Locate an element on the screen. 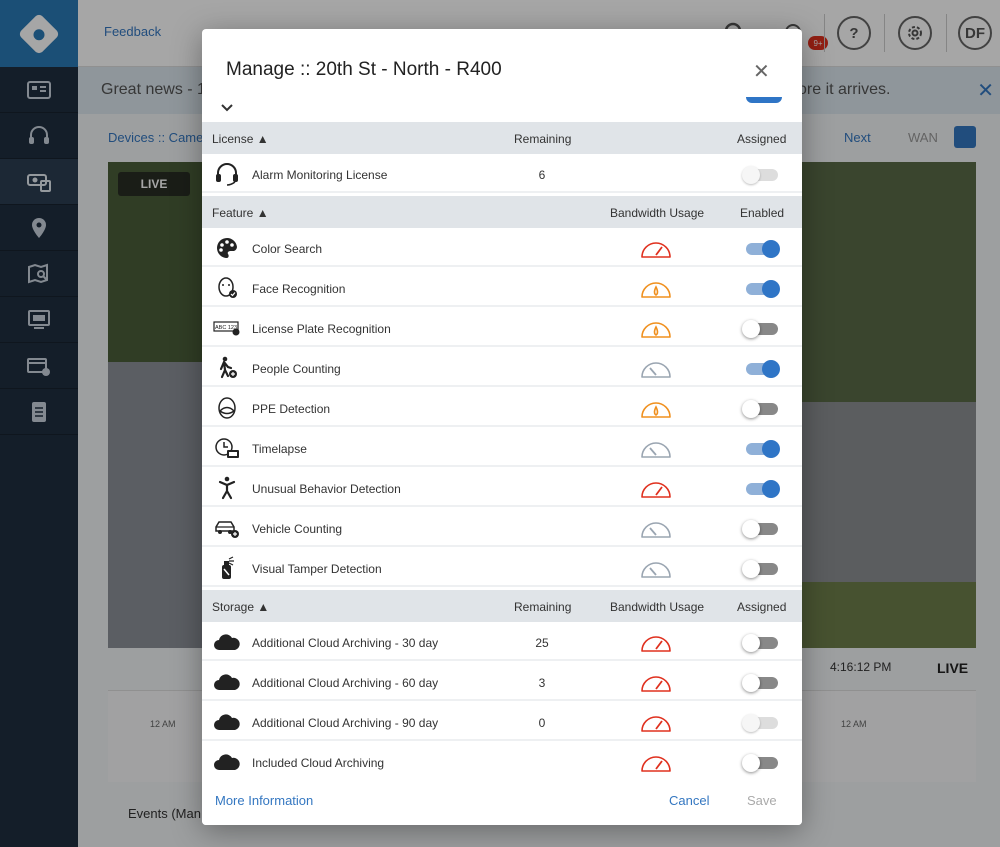  storage-remaining: 3 is located at coordinates (542, 683).